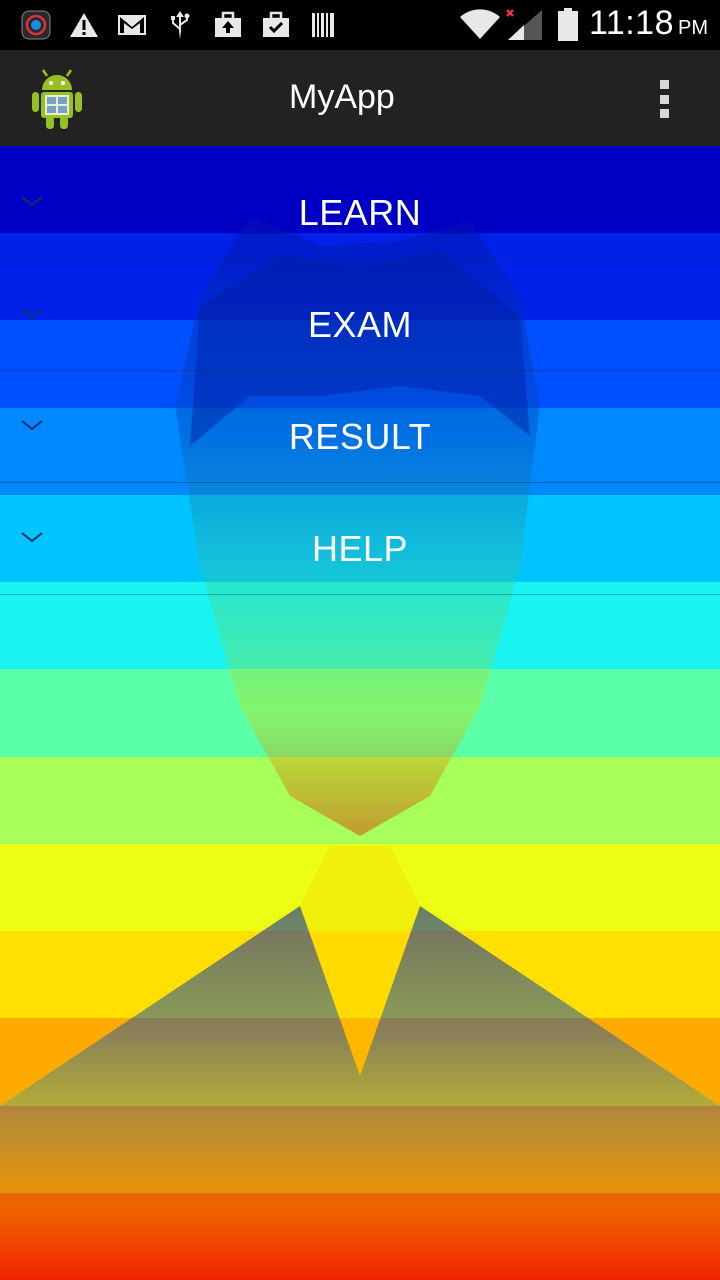  I want to click on menu-item-label: EXAM, so click(360, 324).